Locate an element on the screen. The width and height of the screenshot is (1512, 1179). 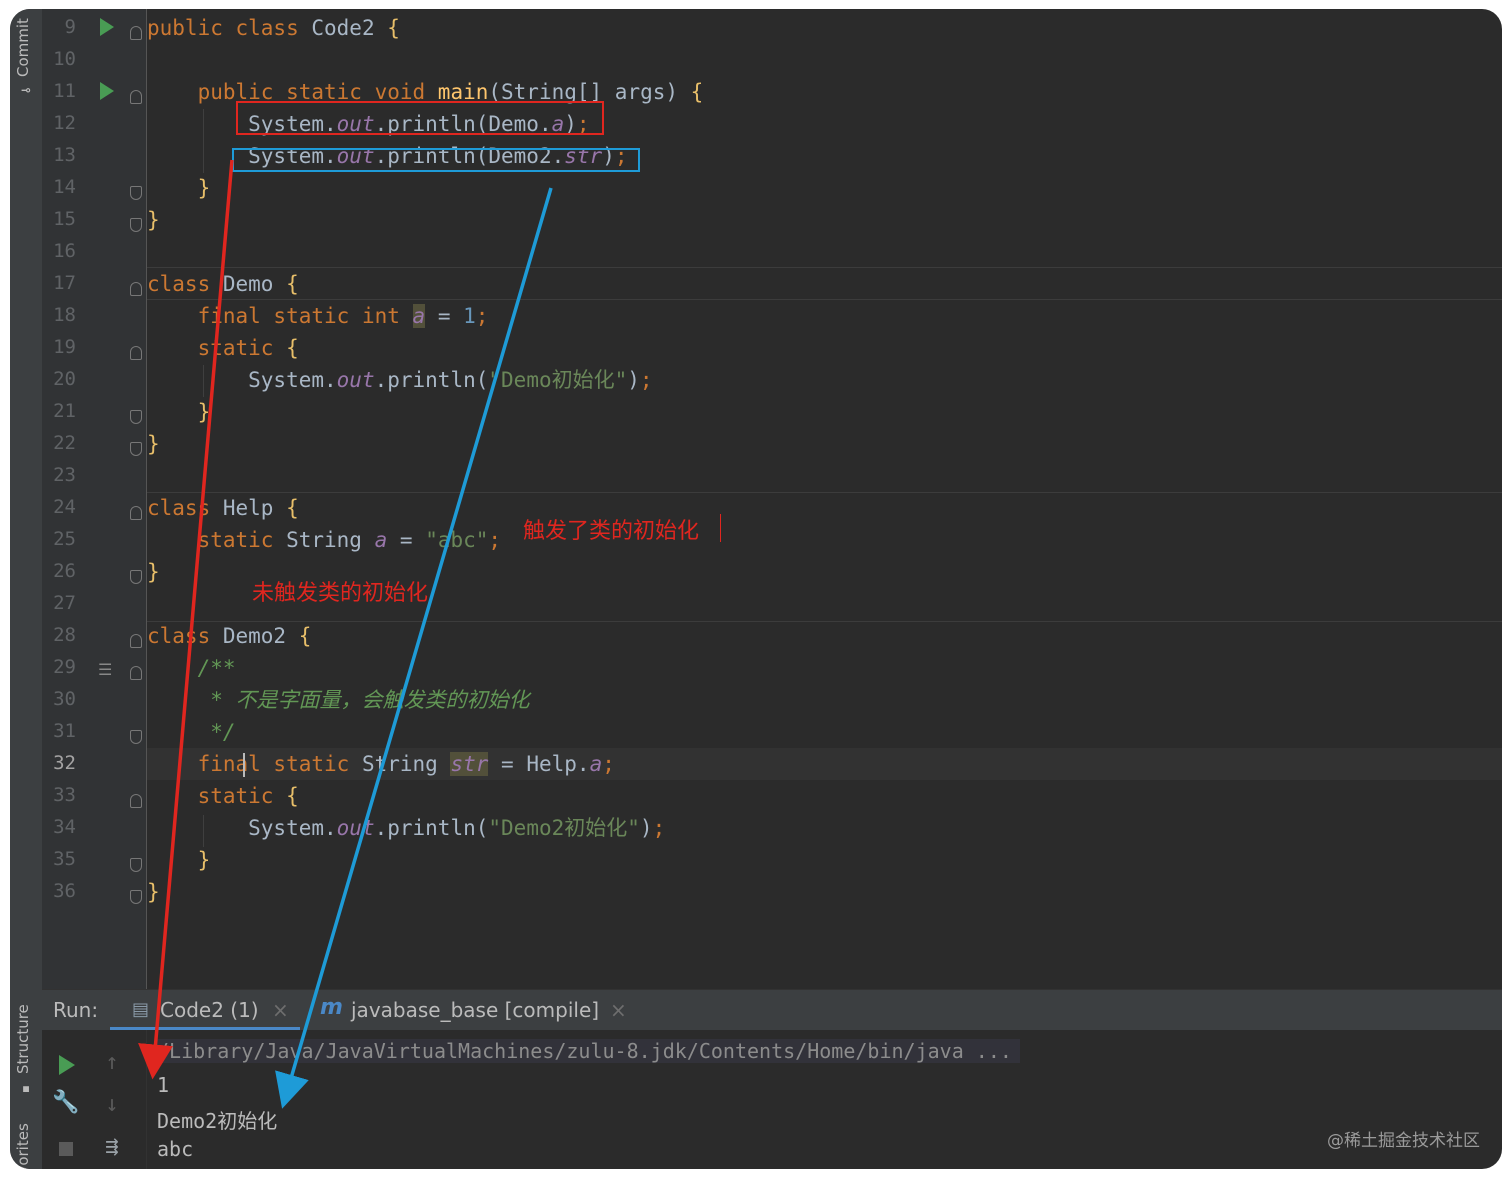
red-arrow is located at coordinates (186, 619).